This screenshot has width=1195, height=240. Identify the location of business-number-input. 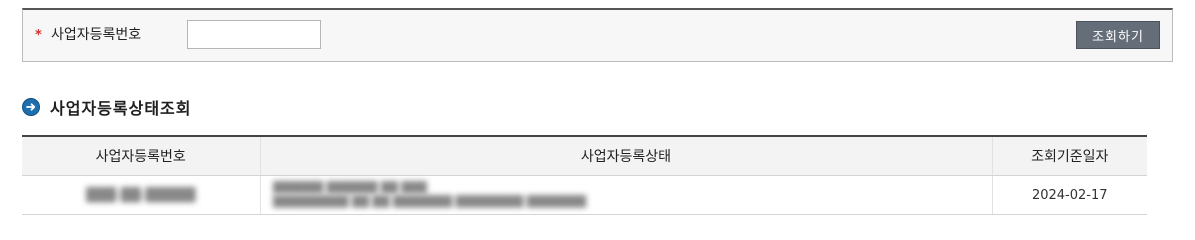
(254, 34).